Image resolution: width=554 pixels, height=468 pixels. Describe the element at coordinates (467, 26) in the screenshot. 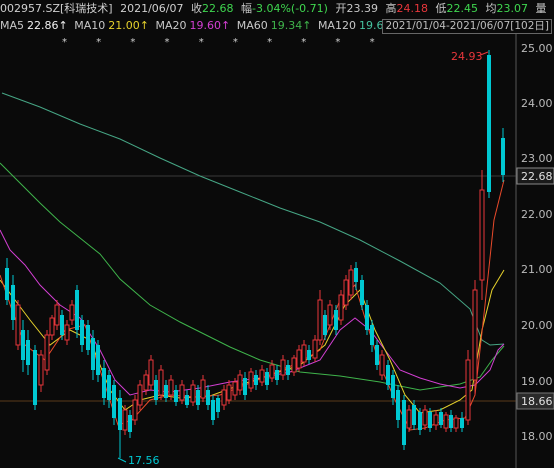

I see `date-range-selector: 2021/01/04-2021/06/07[102日]` at that location.